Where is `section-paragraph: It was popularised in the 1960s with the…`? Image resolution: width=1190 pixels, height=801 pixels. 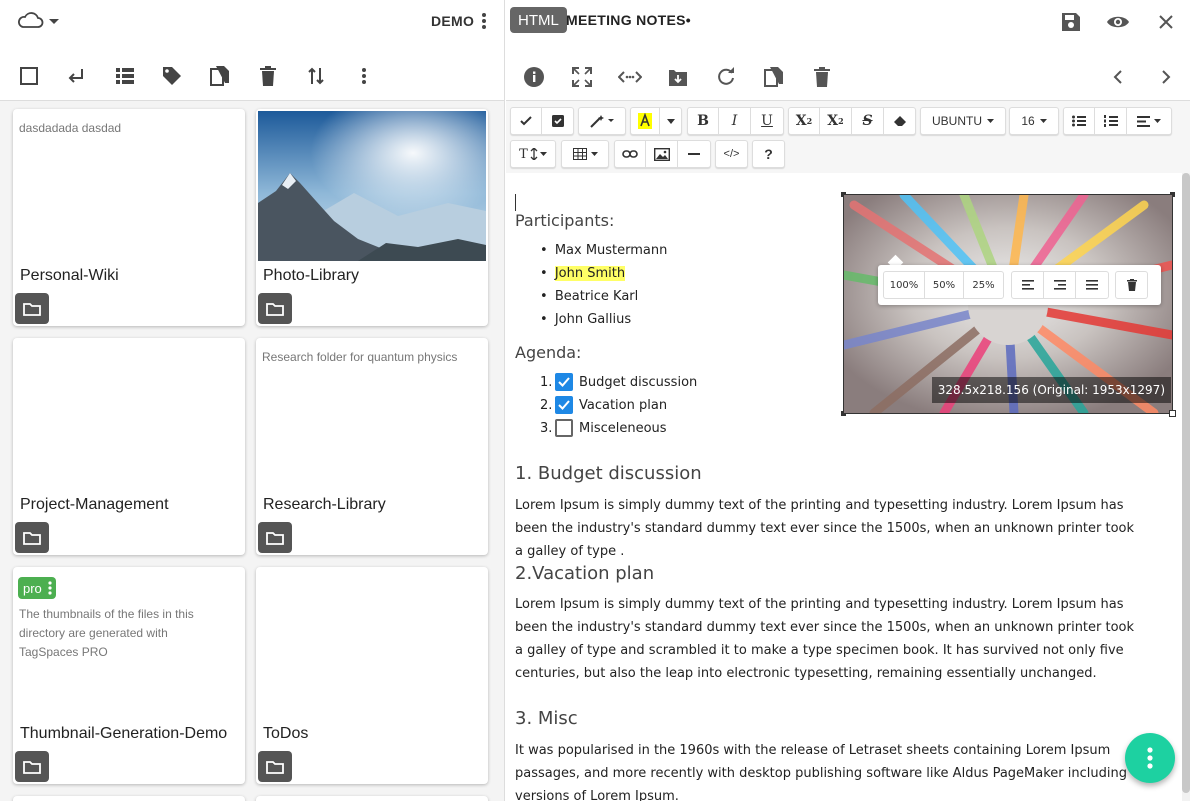 section-paragraph: It was popularised in the 1960s with the… is located at coordinates (821, 772).